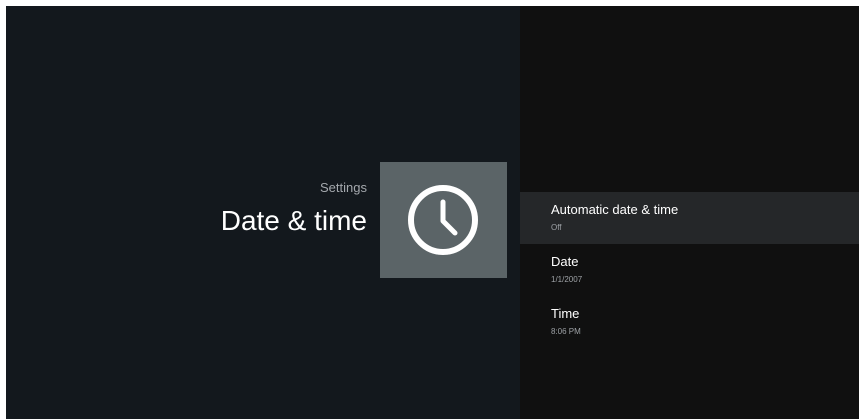  Describe the element at coordinates (343, 187) in the screenshot. I see `breadcrumb: Settings` at that location.